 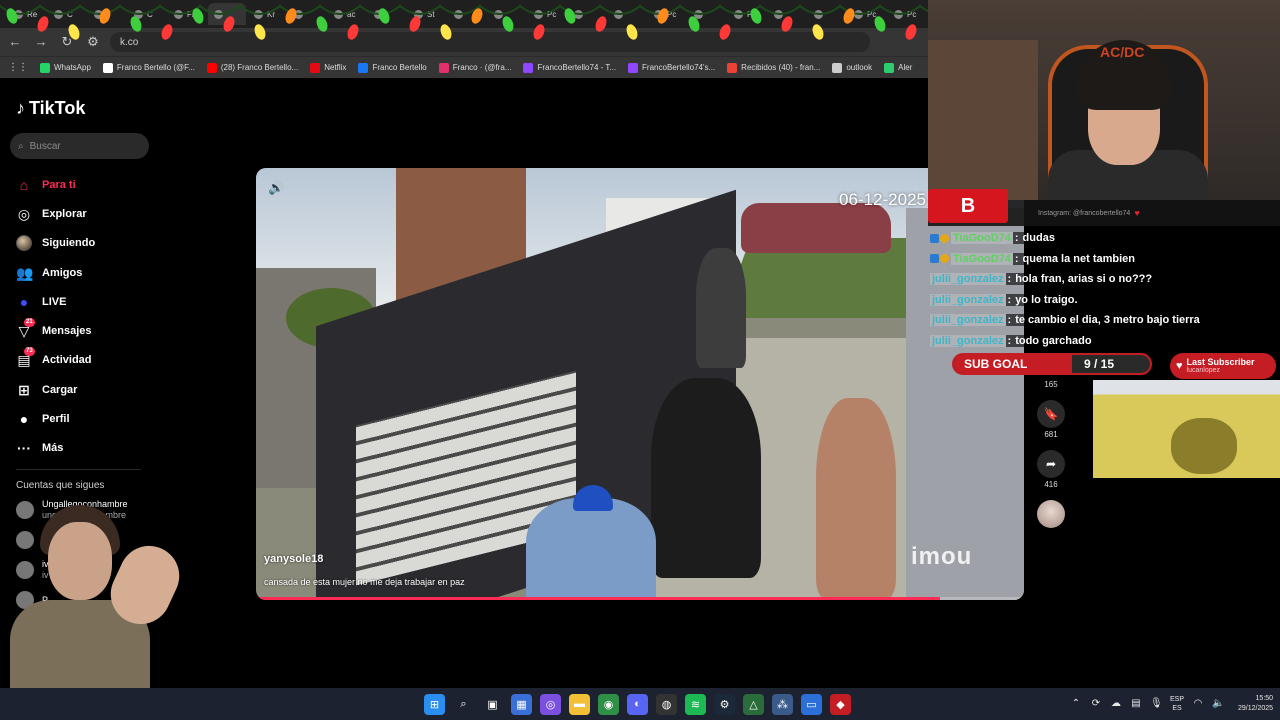 What do you see at coordinates (55, 448) in the screenshot?
I see `nav-item-más: ··· Más` at bounding box center [55, 448].